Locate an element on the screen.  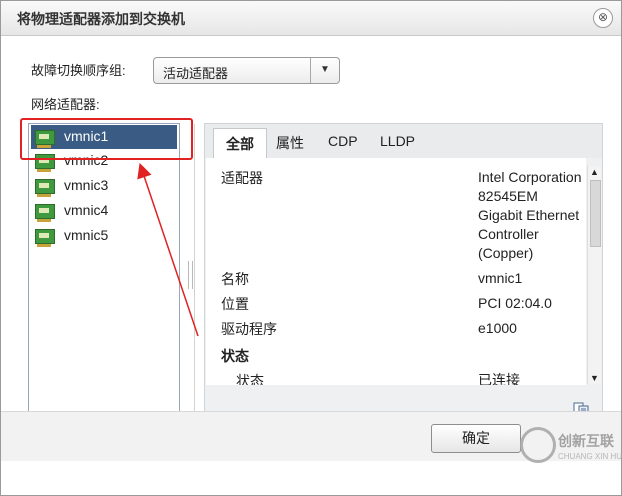
watermark-circle-icon is located at coordinates (538, 445).